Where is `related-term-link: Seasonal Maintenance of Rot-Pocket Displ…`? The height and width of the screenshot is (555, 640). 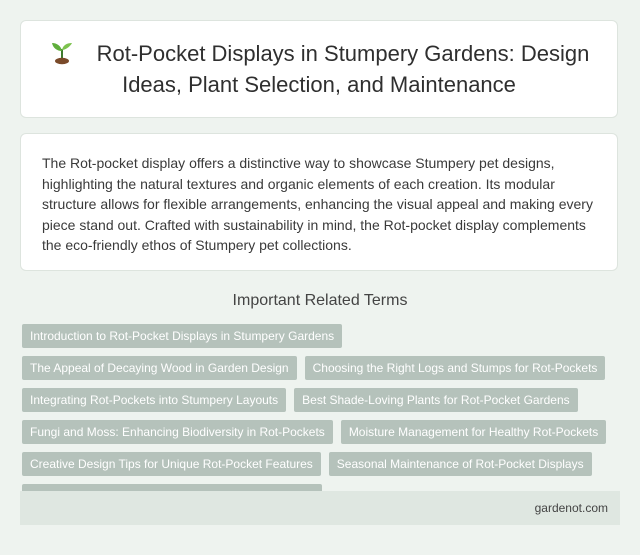
related-term-link: Seasonal Maintenance of Rot-Pocket Displ… is located at coordinates (460, 464).